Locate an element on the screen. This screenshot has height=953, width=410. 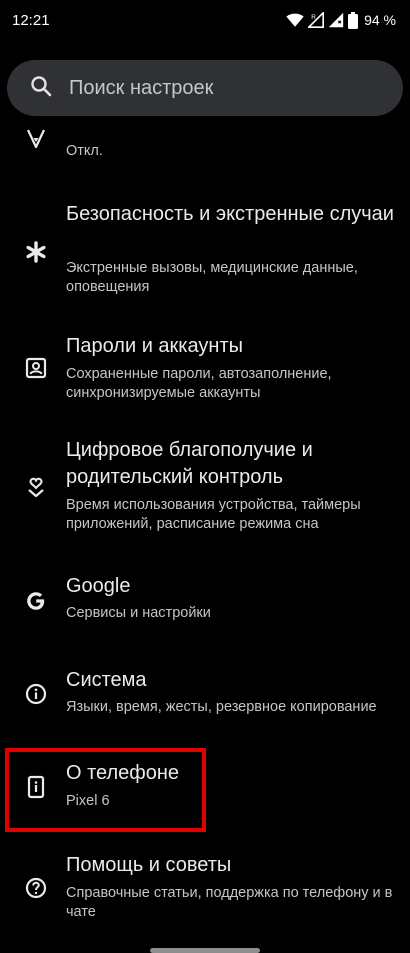
settings-item-title: Пароли и аккаунты is located at coordinates (154, 346).